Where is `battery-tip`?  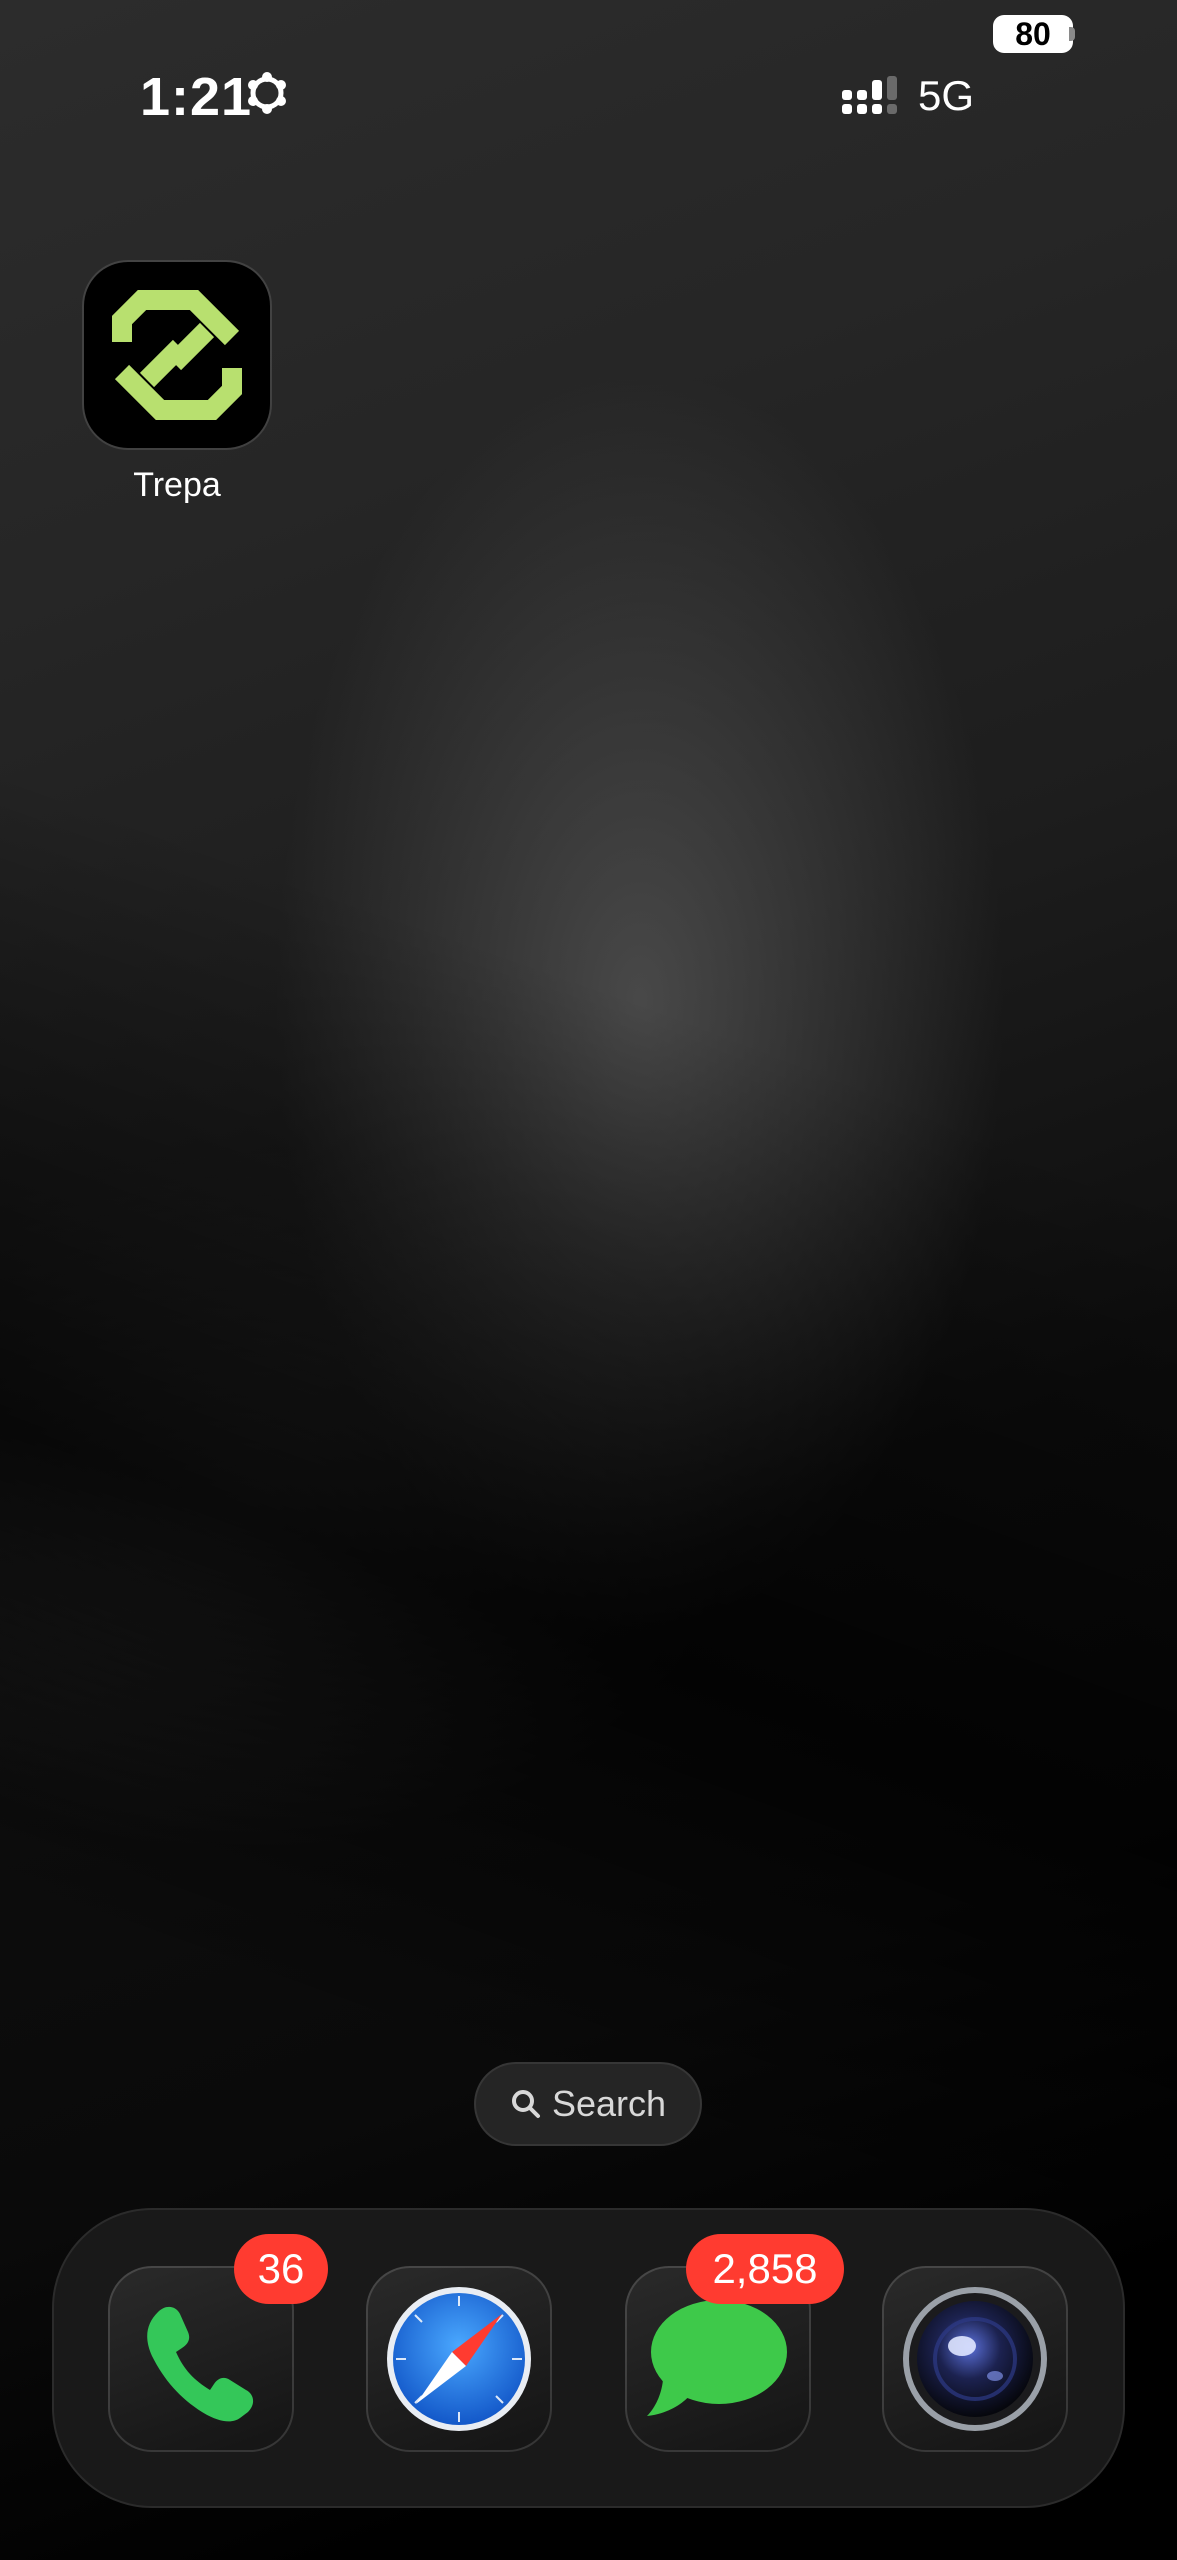
battery-tip is located at coordinates (1072, 34).